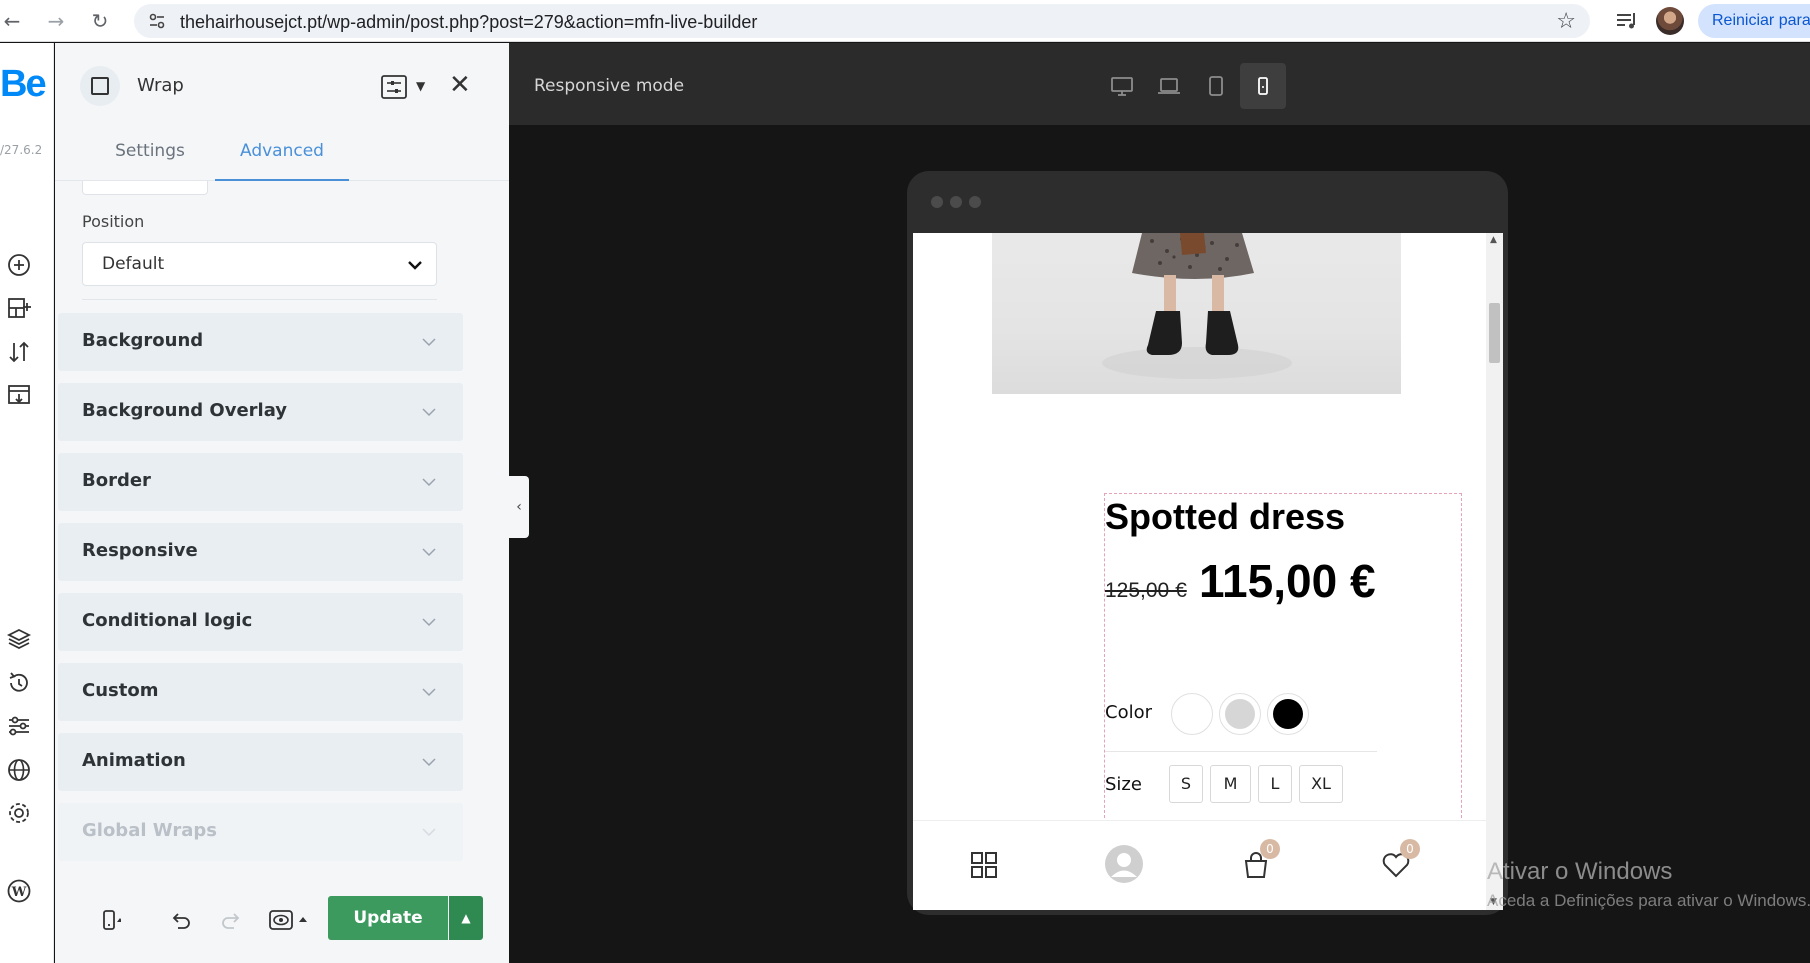 This screenshot has height=963, width=1810. Describe the element at coordinates (1670, 21) in the screenshot. I see `profile-avatar` at that location.